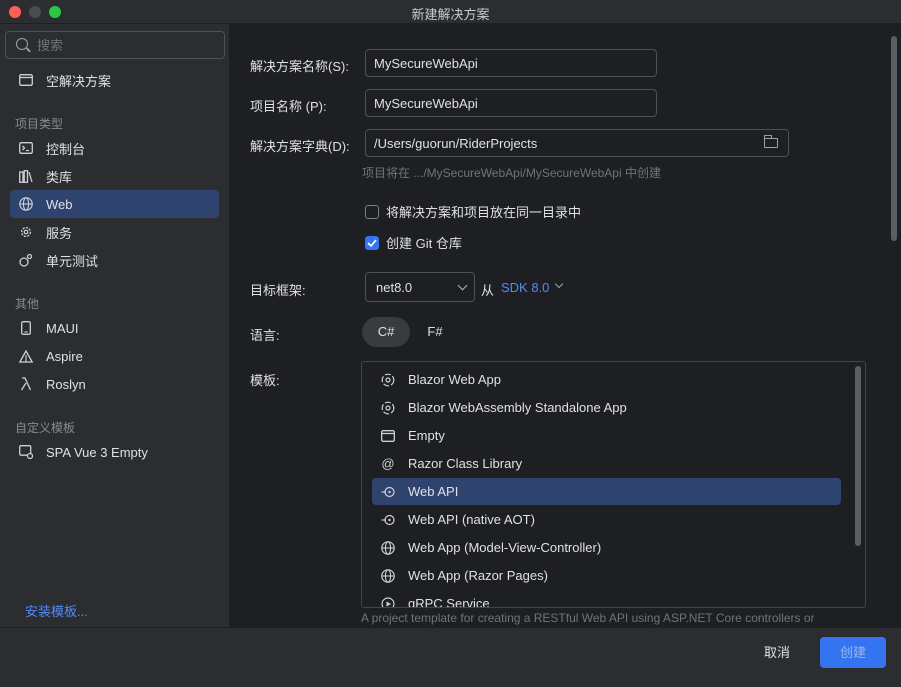 The width and height of the screenshot is (901, 687). What do you see at coordinates (478, 575) in the screenshot?
I see `template-label: Web App (Razor Pages)` at bounding box center [478, 575].